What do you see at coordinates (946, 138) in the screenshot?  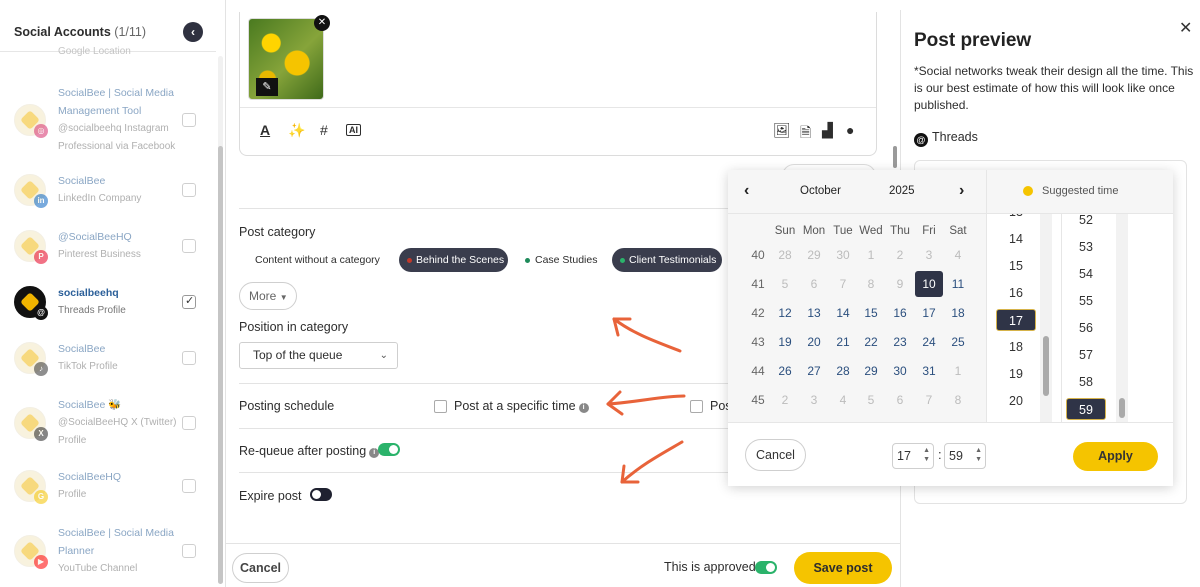 I see `preview-network: @ Threads` at bounding box center [946, 138].